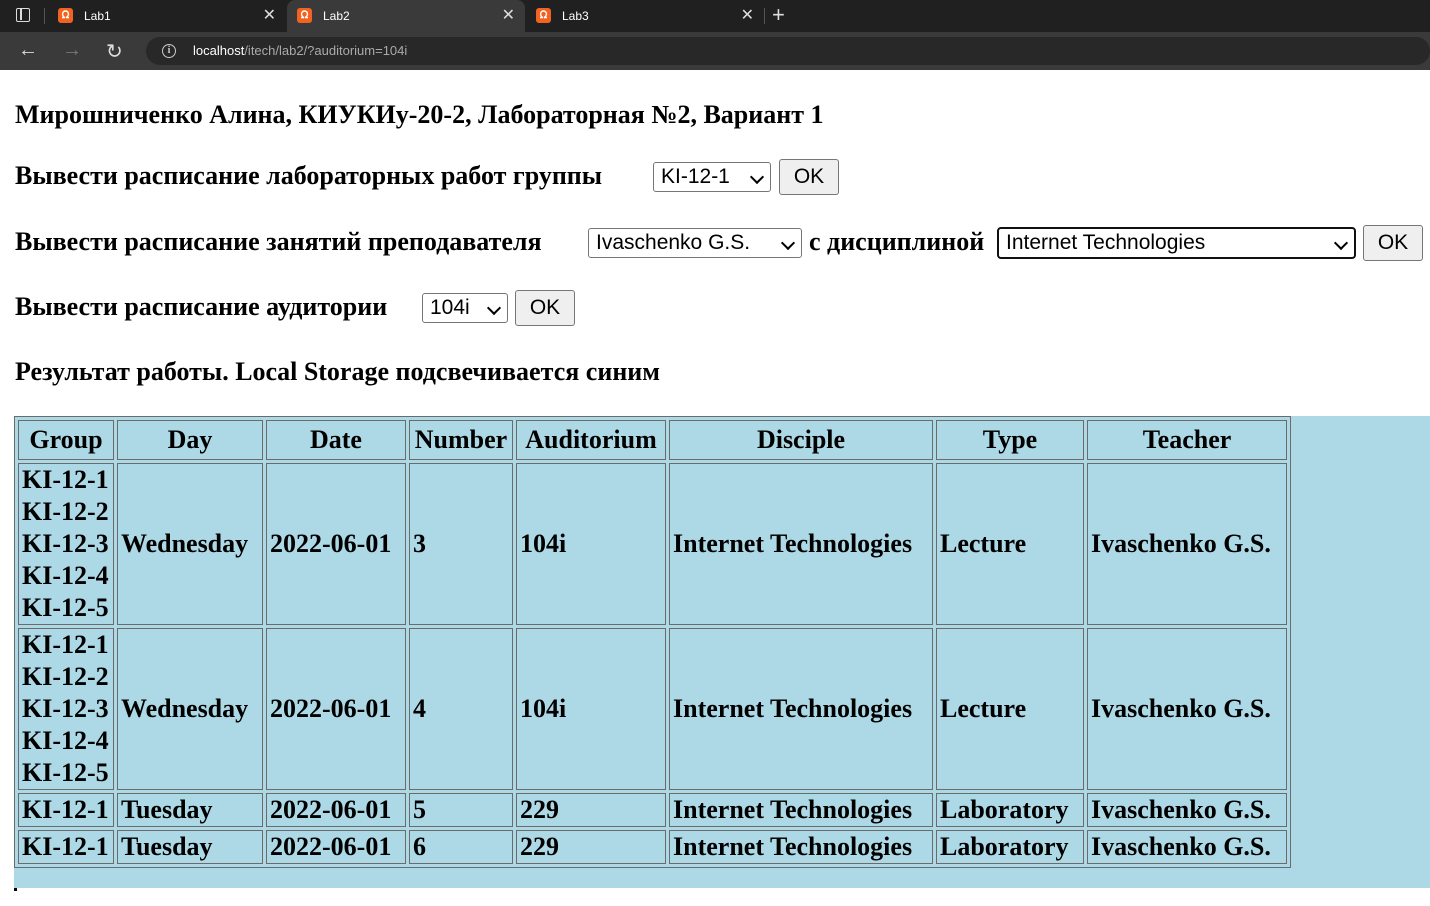 This screenshot has height=906, width=1430. Describe the element at coordinates (97, 16) in the screenshot. I see `tab-label: Lab1` at that location.